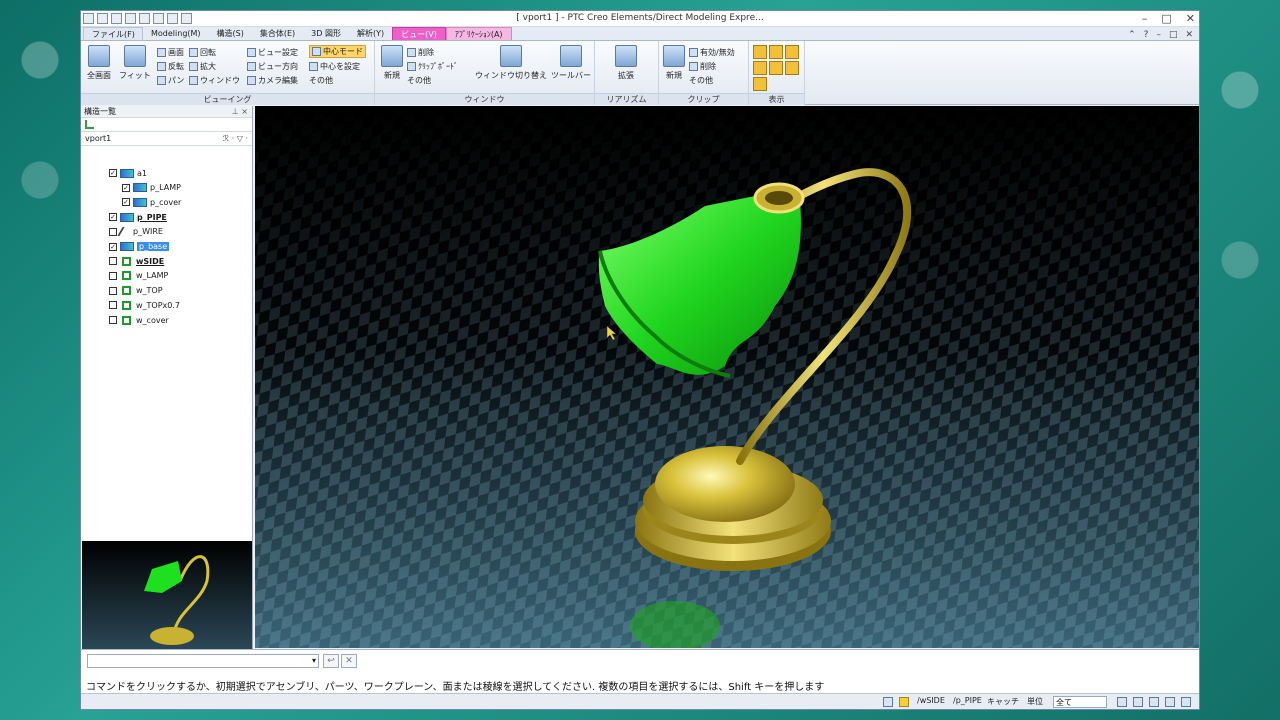 The width and height of the screenshot is (1280, 720). I want to click on transparent-icon, so click(792, 68).